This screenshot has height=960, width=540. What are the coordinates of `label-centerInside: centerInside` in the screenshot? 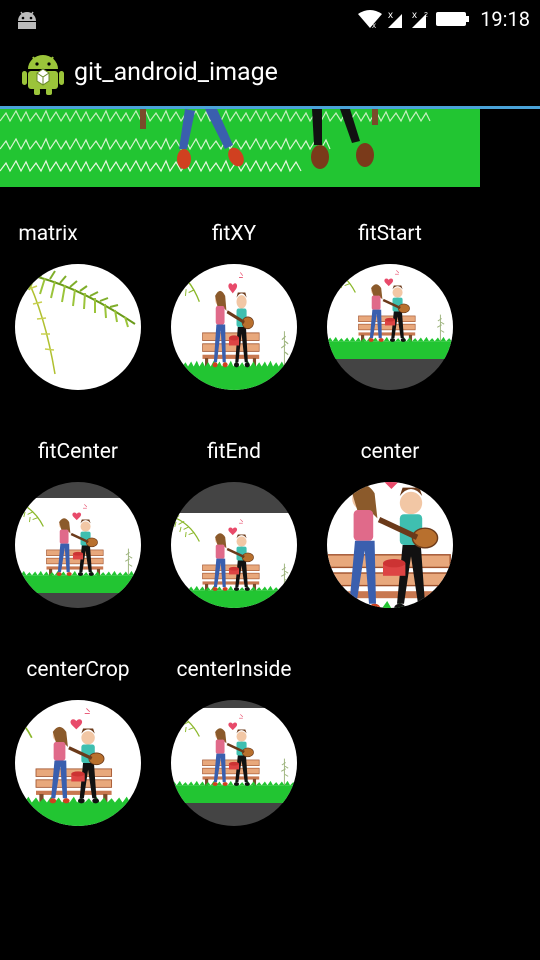 It's located at (234, 670).